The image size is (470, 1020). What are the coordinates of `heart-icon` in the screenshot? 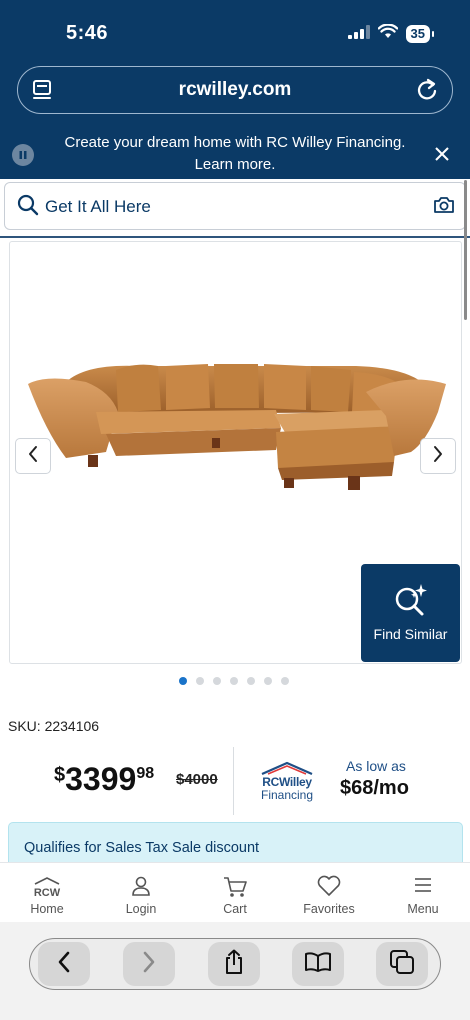 It's located at (329, 888).